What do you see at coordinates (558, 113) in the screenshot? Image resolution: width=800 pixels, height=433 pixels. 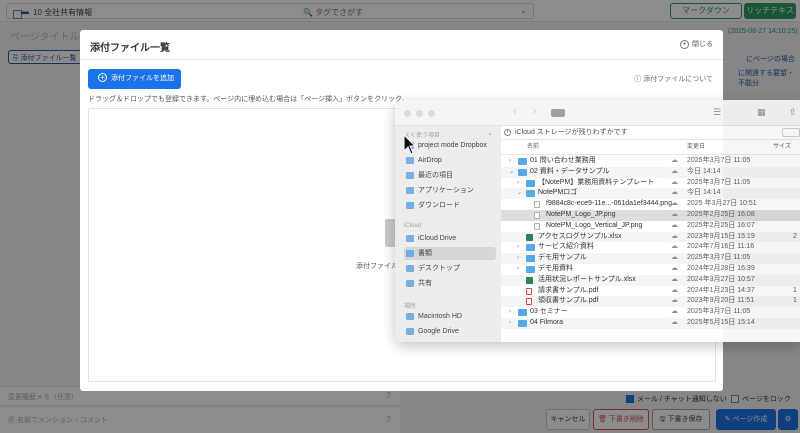 I see `folder-title-icon` at bounding box center [558, 113].